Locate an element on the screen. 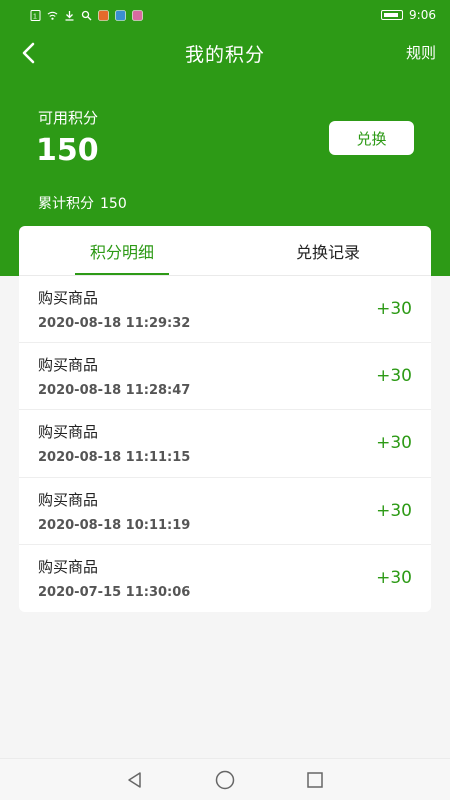 This screenshot has width=450, height=800. system-recents-button is located at coordinates (315, 780).